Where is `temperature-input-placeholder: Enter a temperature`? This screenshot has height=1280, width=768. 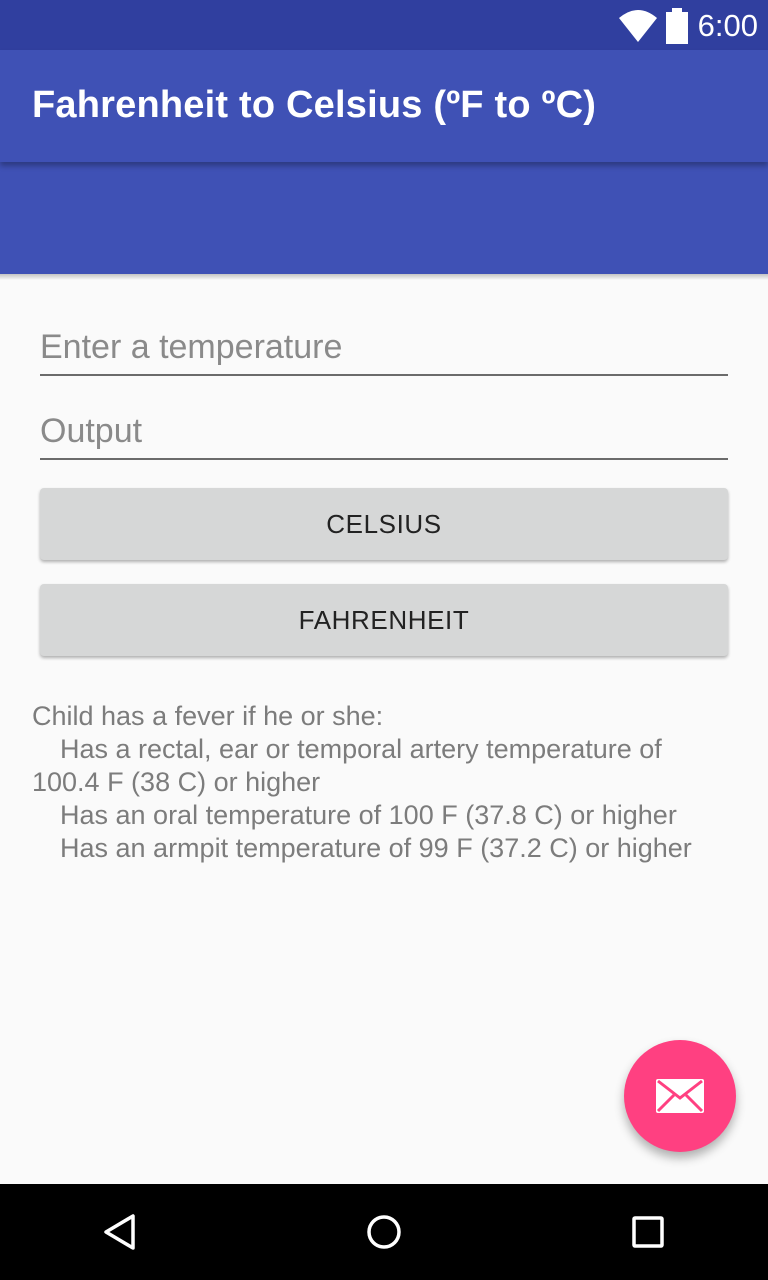 temperature-input-placeholder: Enter a temperature is located at coordinates (191, 347).